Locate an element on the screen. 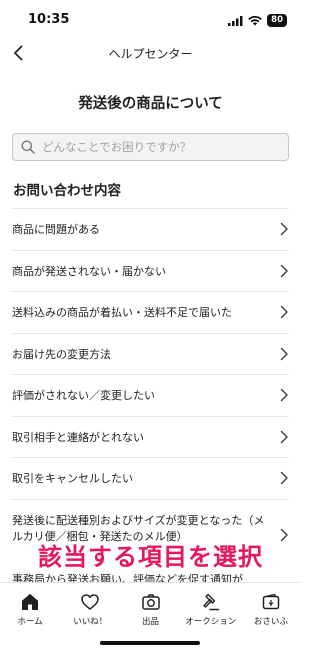 This screenshot has height=651, width=320. battery-icon: 80 is located at coordinates (277, 20).